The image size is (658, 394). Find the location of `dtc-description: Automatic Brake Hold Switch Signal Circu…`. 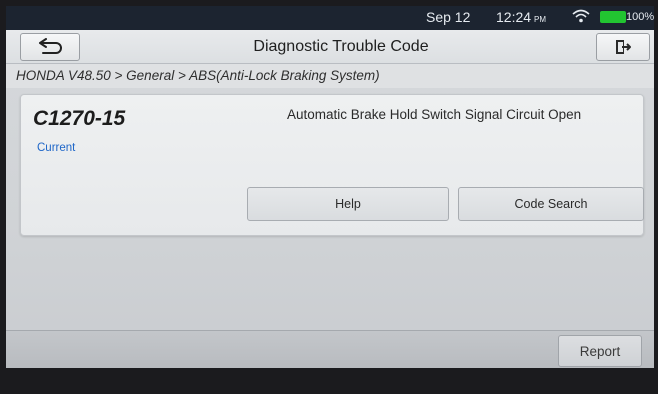

dtc-description: Automatic Brake Hold Switch Signal Circu… is located at coordinates (434, 114).